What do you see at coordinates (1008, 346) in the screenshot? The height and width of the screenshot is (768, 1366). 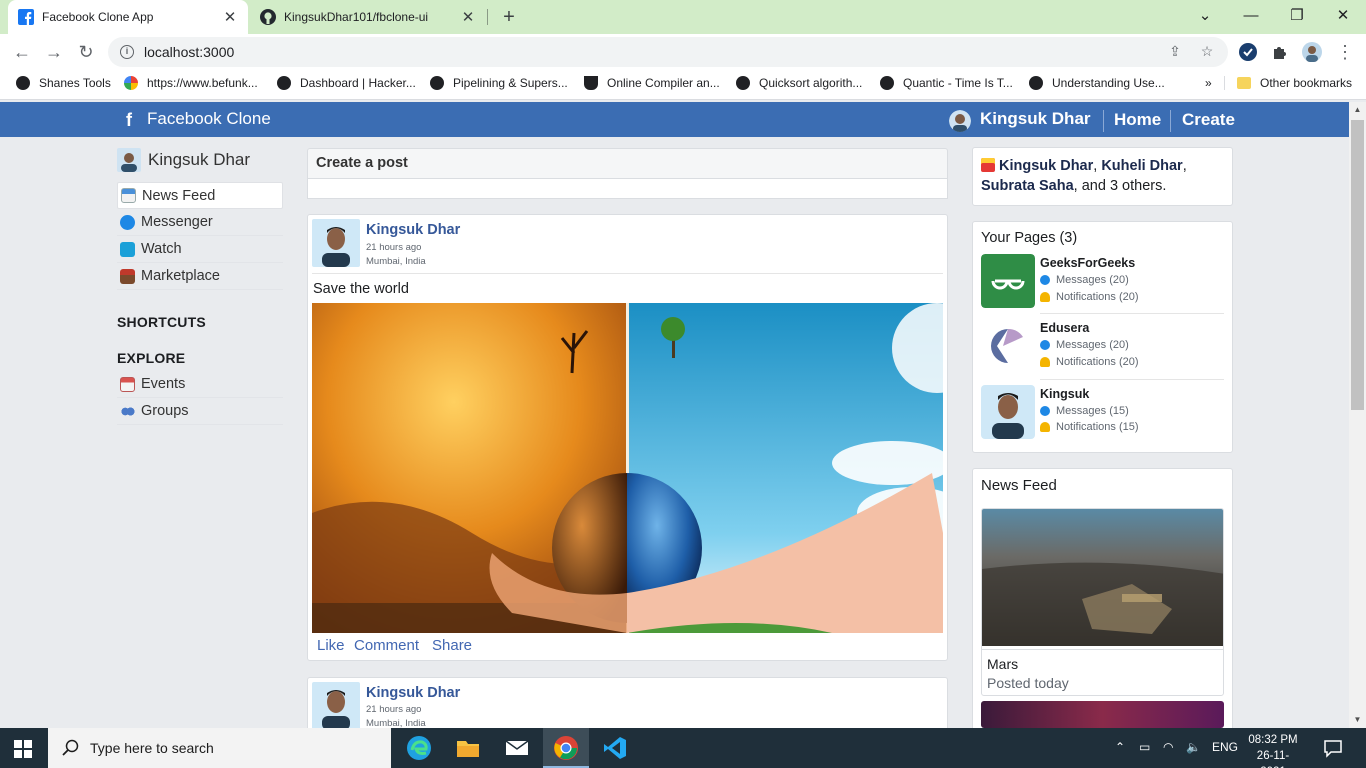 I see `edusera-logo` at bounding box center [1008, 346].